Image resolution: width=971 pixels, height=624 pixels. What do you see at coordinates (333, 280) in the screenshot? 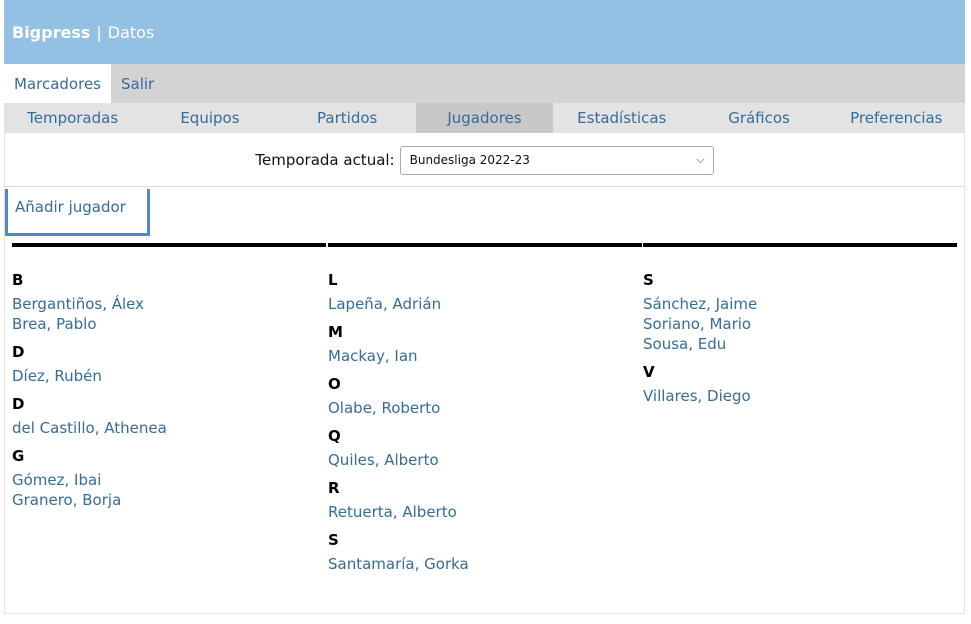
I see `letter-heading: L` at bounding box center [333, 280].